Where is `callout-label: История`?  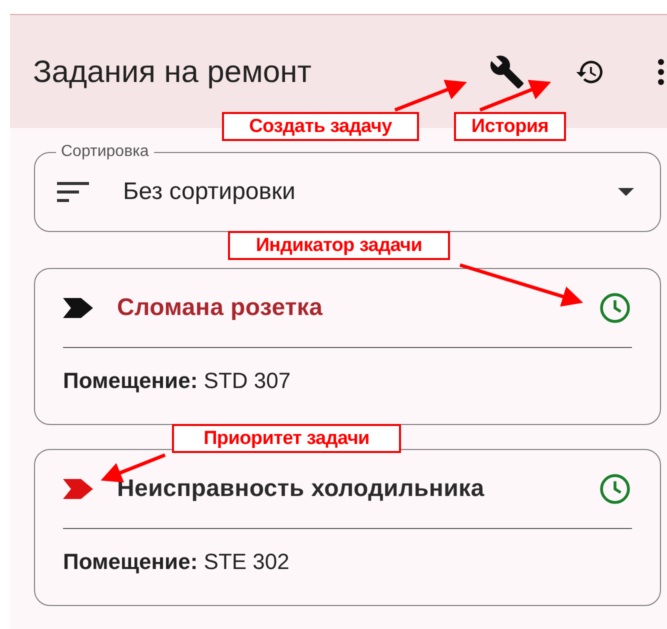
callout-label: История is located at coordinates (510, 126).